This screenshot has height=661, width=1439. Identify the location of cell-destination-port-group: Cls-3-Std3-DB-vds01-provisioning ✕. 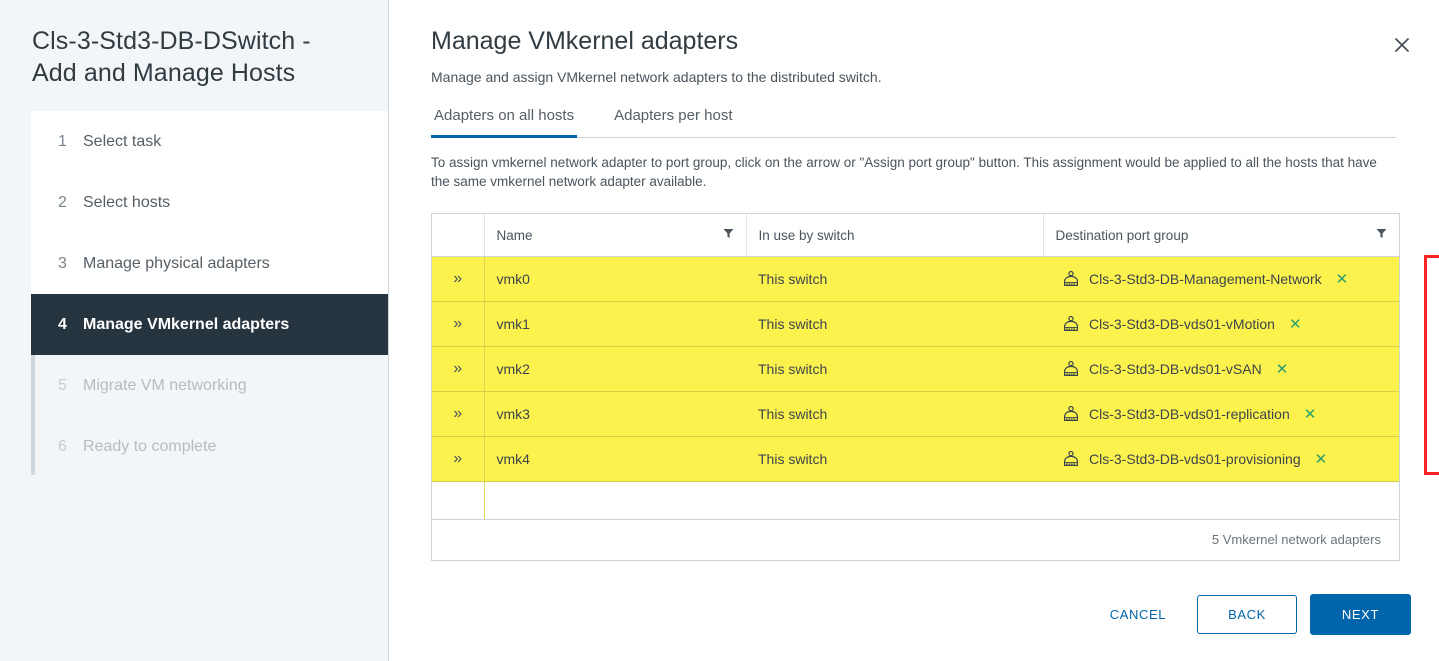
(1221, 459).